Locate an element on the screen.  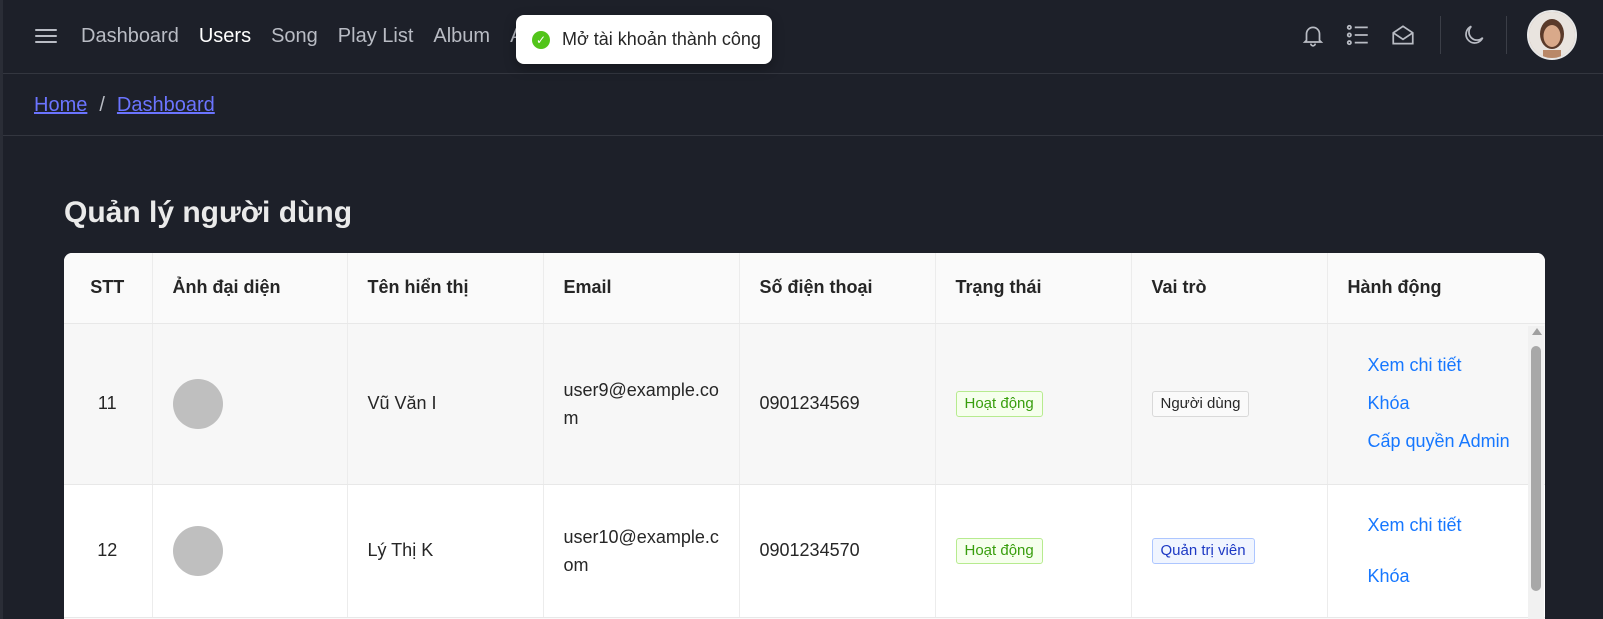
cell-stt: 11 is located at coordinates (108, 404).